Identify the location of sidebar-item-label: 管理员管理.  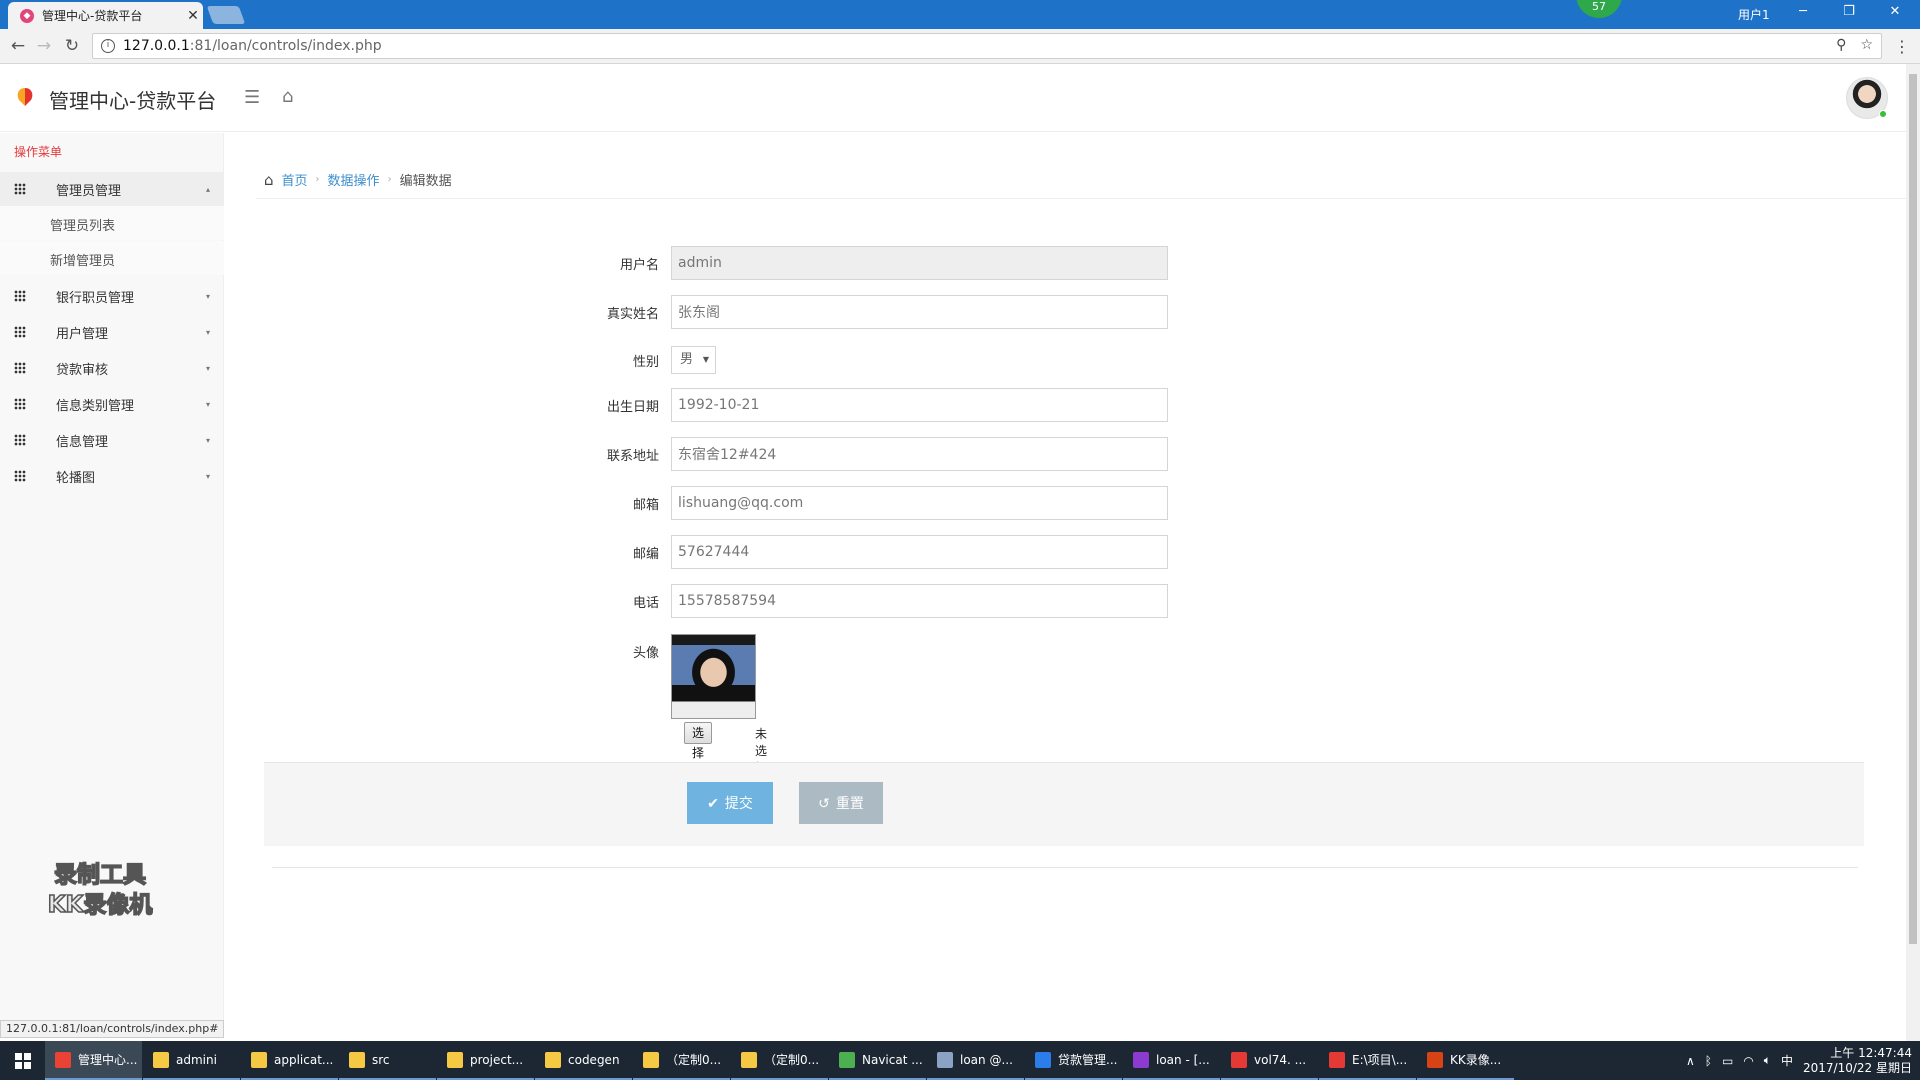
(89, 191).